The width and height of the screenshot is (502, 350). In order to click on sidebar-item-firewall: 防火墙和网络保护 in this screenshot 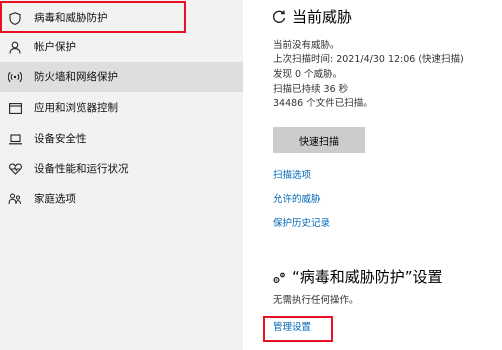, I will do `click(121, 77)`.